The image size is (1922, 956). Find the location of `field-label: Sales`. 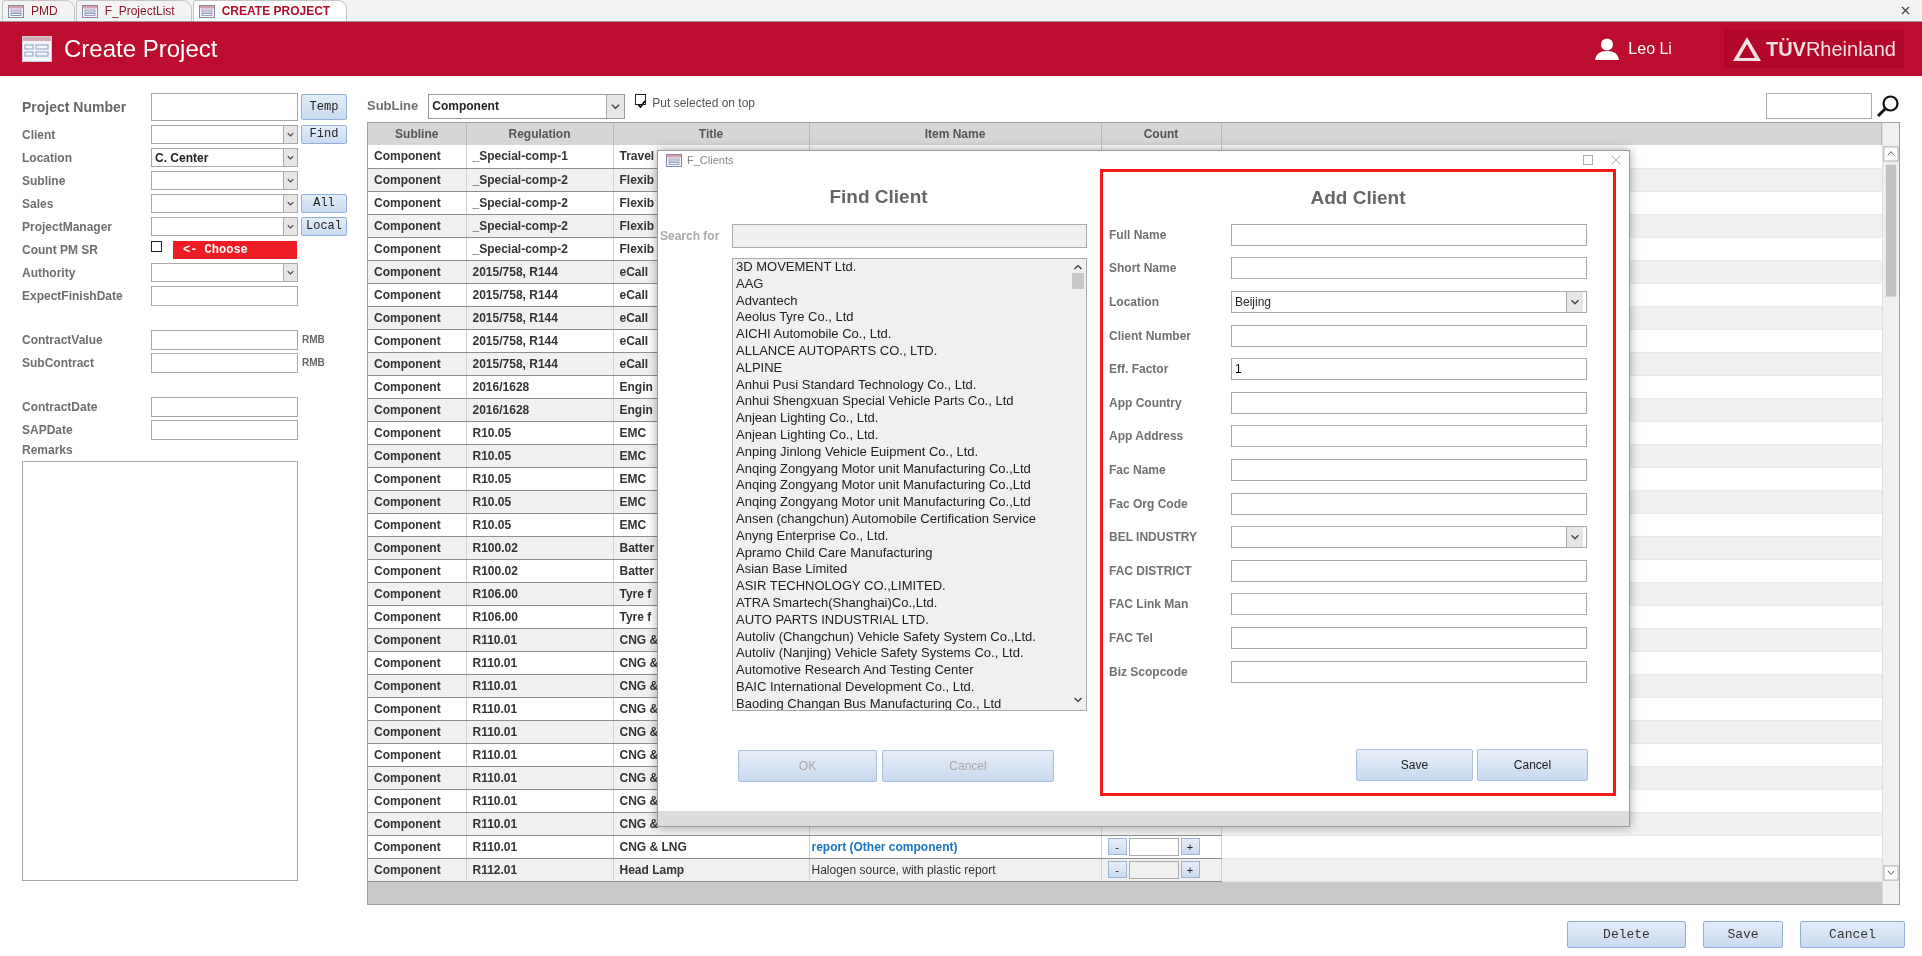

field-label: Sales is located at coordinates (38, 204).